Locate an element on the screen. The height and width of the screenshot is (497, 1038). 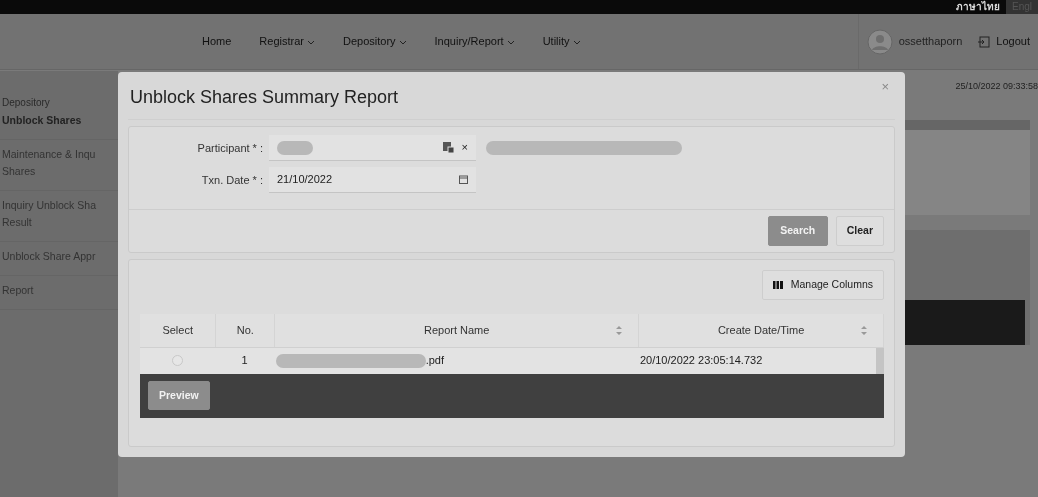
datetime-text: 25/10/2022 09:33:58 is located at coordinates (996, 86).